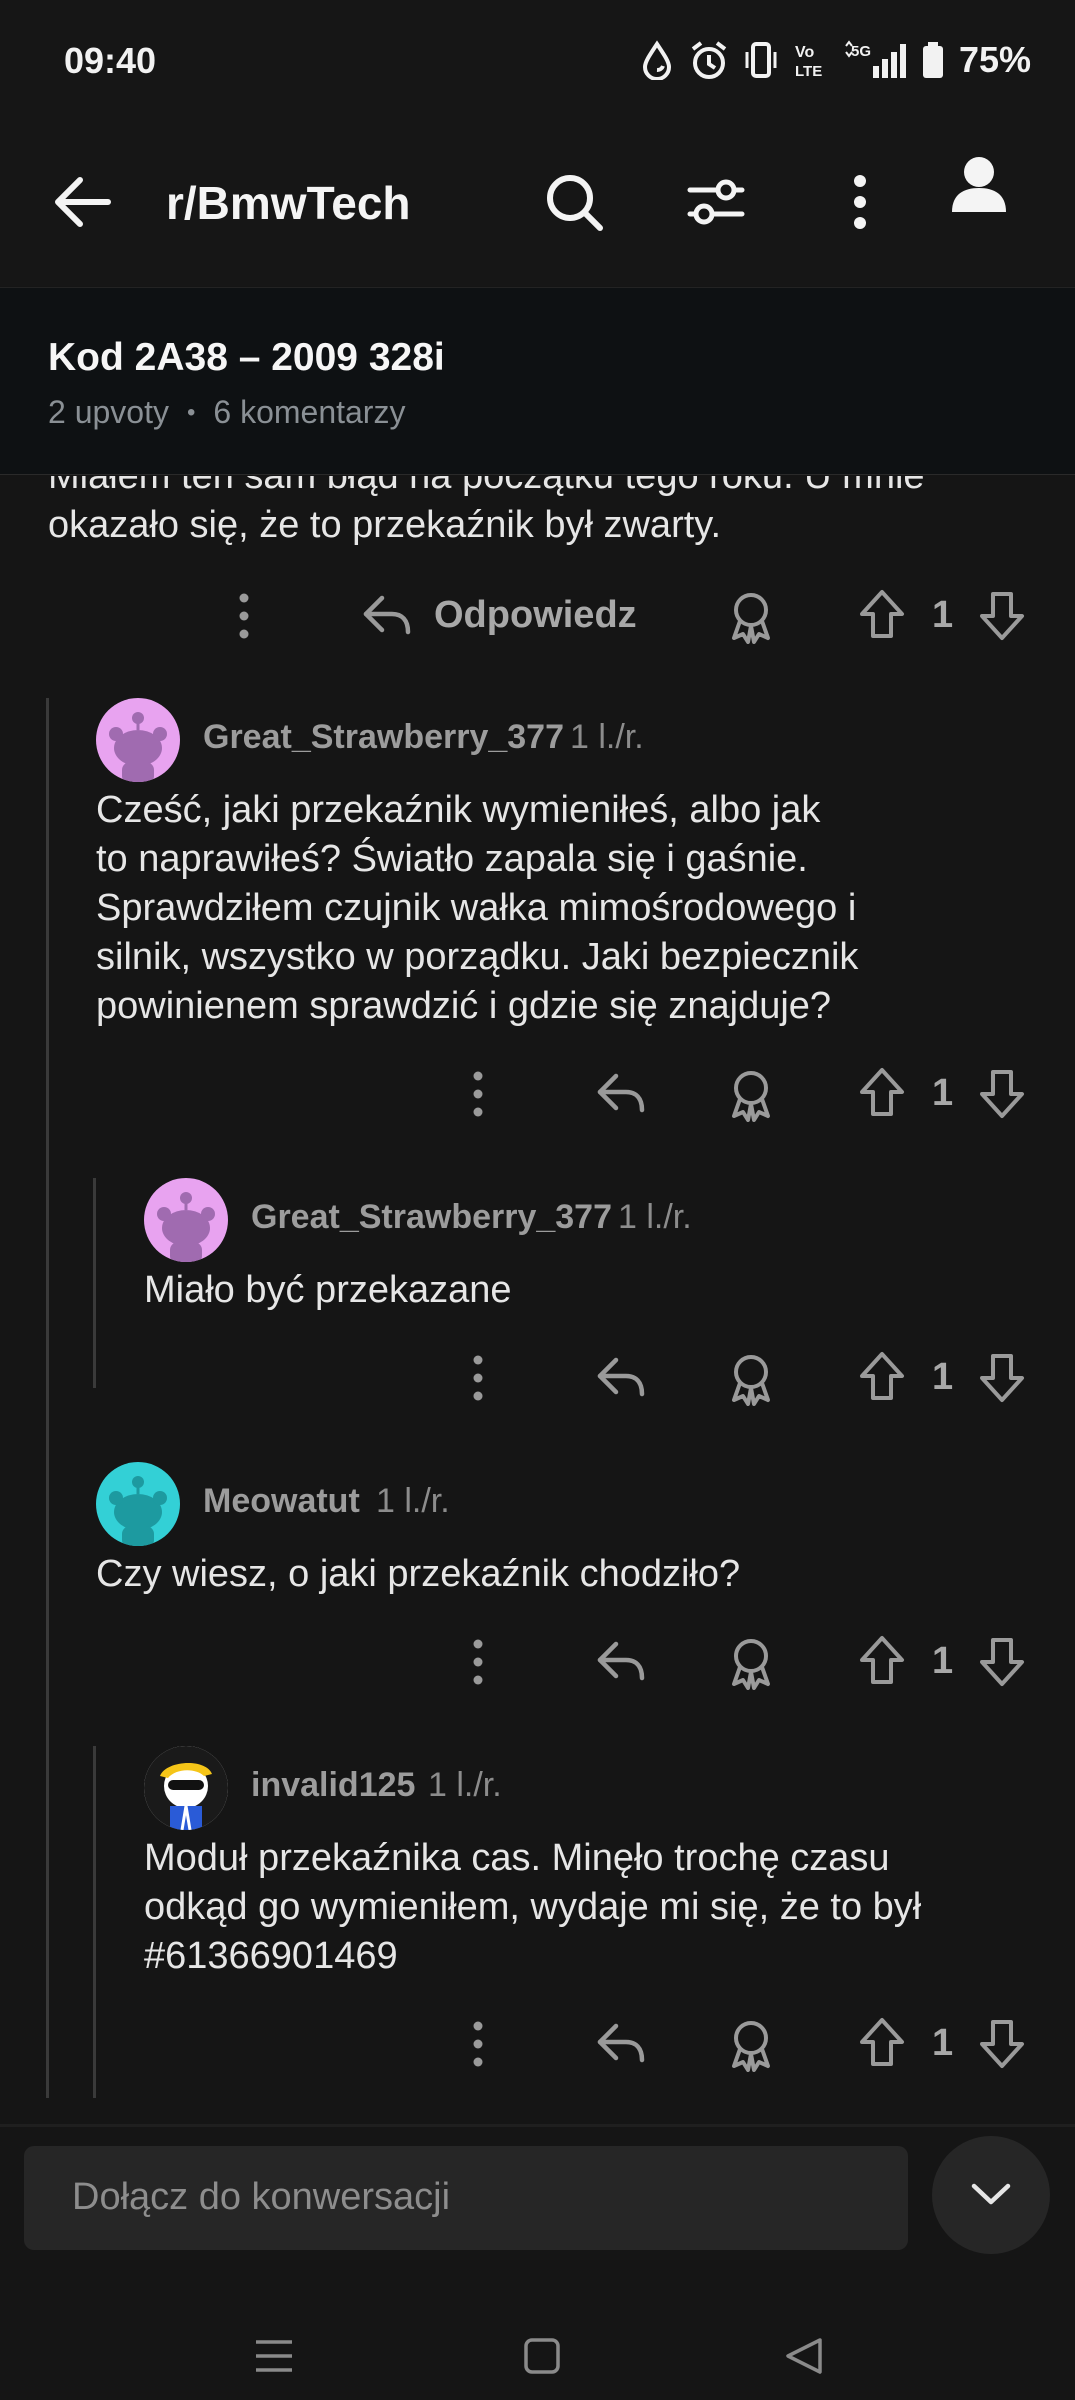 This screenshot has height=2400, width=1075. I want to click on comment-actions: Odpowiedz 1, so click(537, 616).